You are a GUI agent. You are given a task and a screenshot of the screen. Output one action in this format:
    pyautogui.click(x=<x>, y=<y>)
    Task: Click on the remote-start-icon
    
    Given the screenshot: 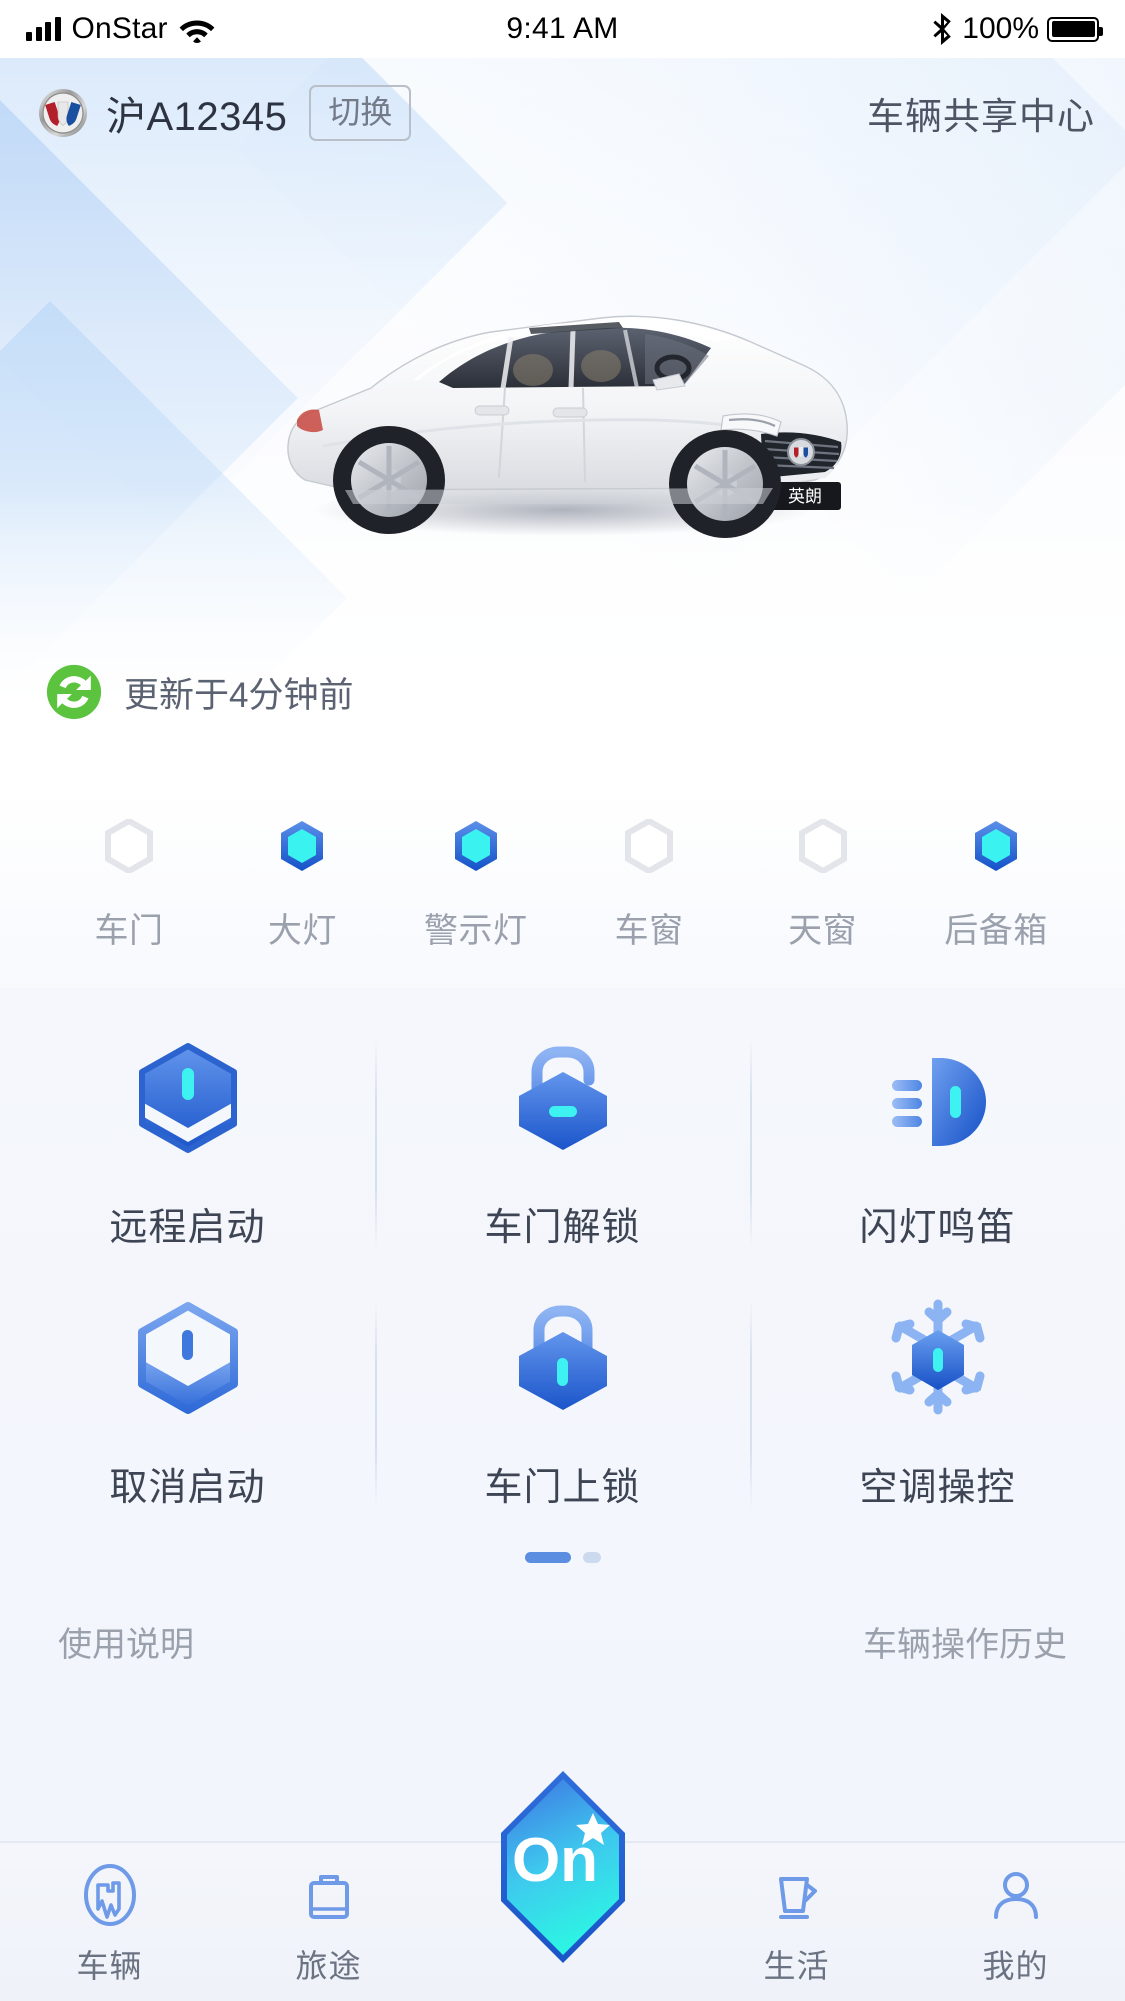 What is the action you would take?
    pyautogui.click(x=187, y=1097)
    